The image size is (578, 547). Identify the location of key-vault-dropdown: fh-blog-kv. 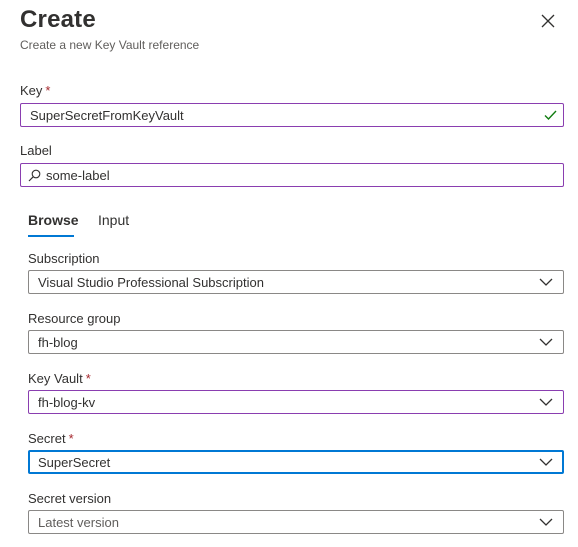
(296, 402).